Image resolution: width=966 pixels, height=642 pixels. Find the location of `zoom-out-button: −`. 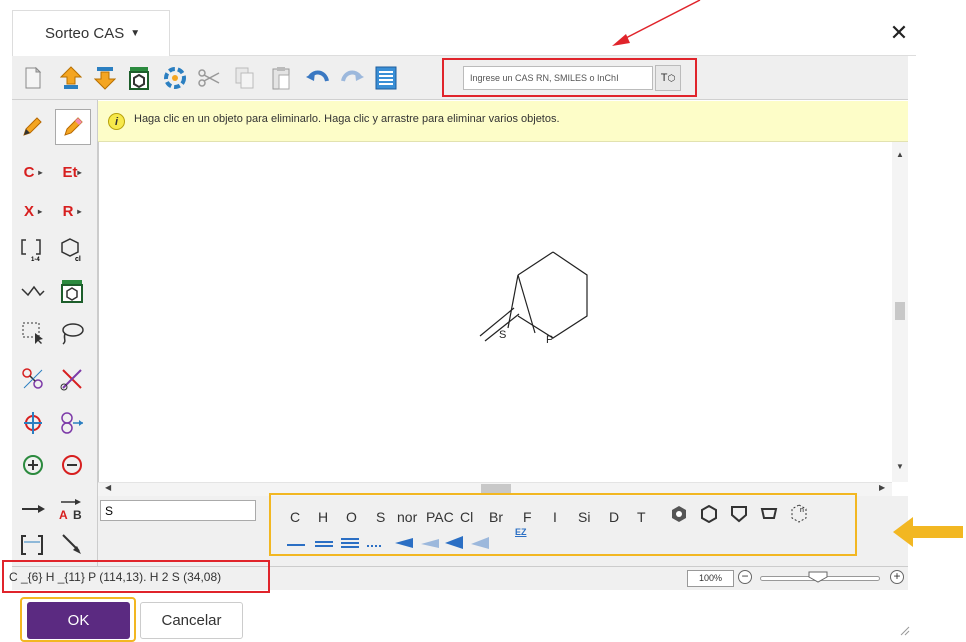

zoom-out-button: − is located at coordinates (745, 577).